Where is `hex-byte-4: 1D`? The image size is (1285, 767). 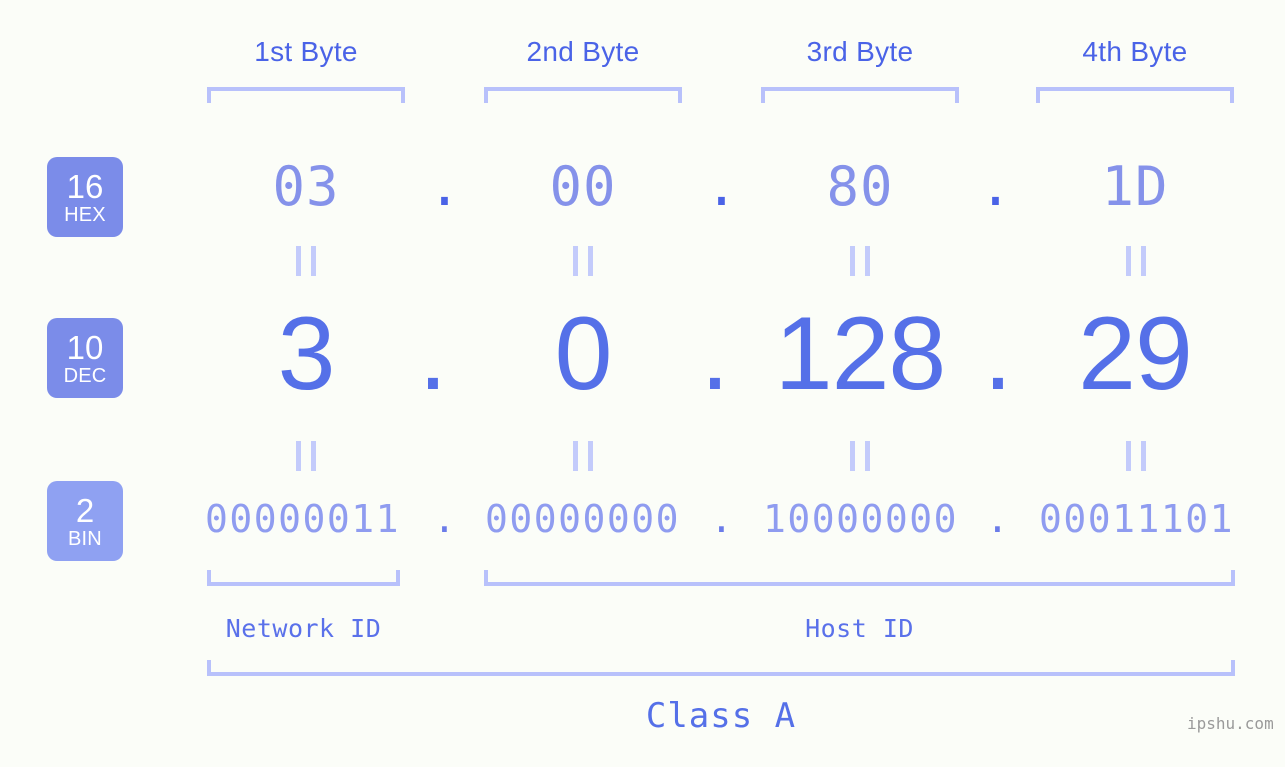 hex-byte-4: 1D is located at coordinates (1135, 186).